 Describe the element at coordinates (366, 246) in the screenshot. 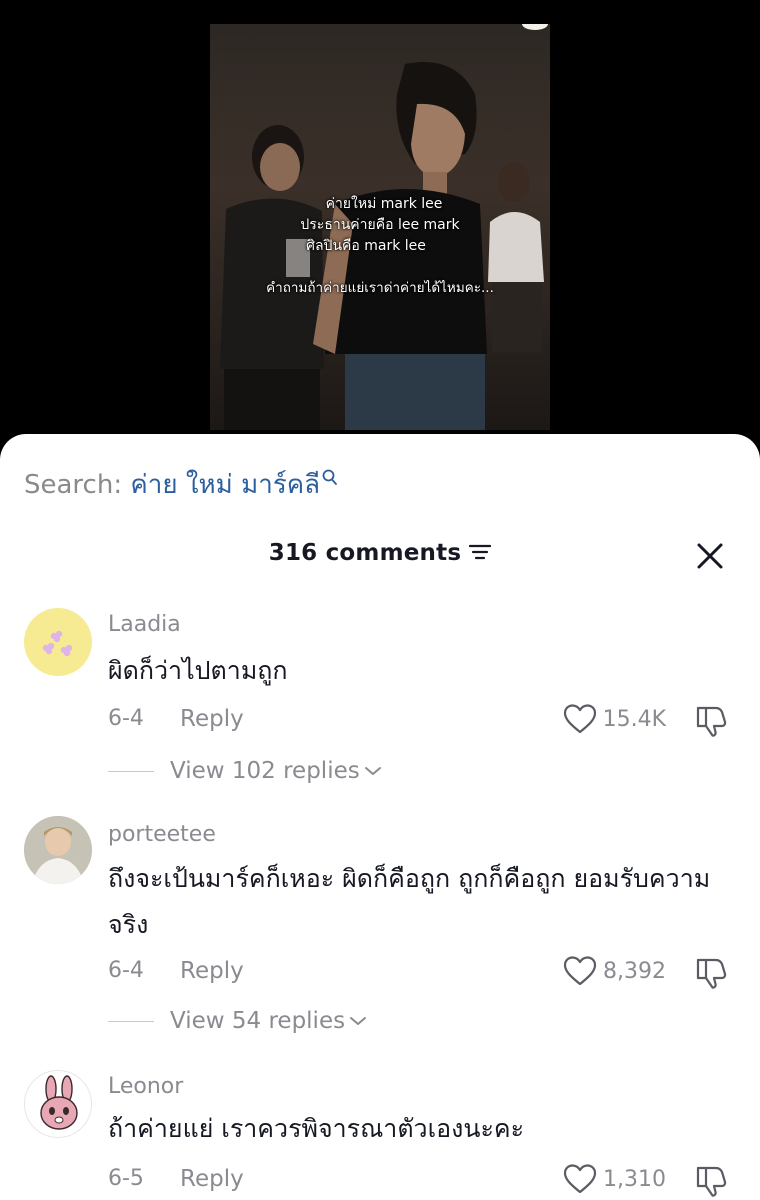

I see `video-overlay-line: ศิลปินคือ mark lee` at that location.